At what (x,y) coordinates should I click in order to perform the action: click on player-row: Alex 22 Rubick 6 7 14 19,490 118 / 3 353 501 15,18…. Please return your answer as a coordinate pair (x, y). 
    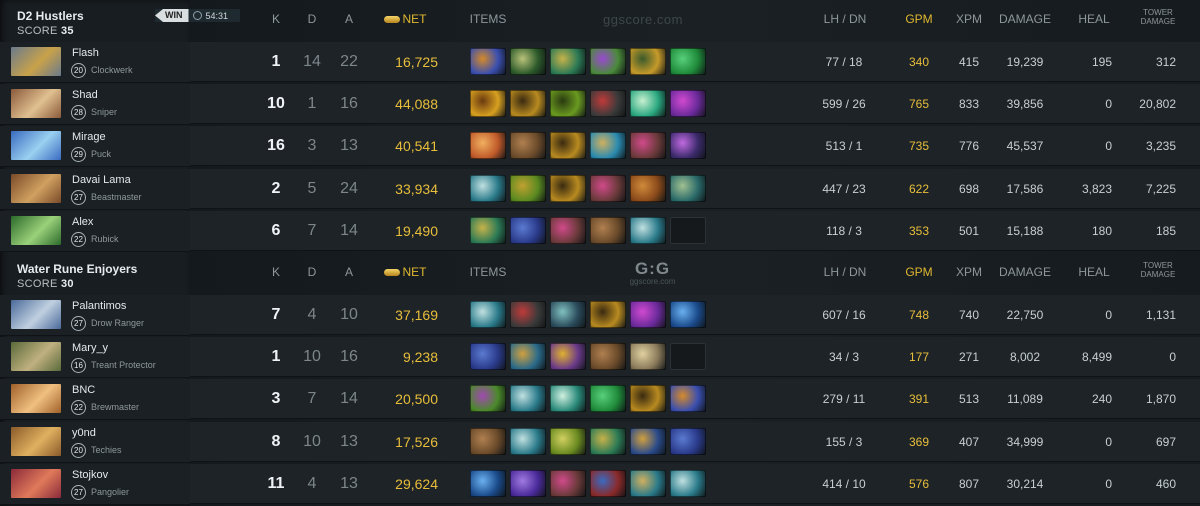
    Looking at the image, I should click on (600, 231).